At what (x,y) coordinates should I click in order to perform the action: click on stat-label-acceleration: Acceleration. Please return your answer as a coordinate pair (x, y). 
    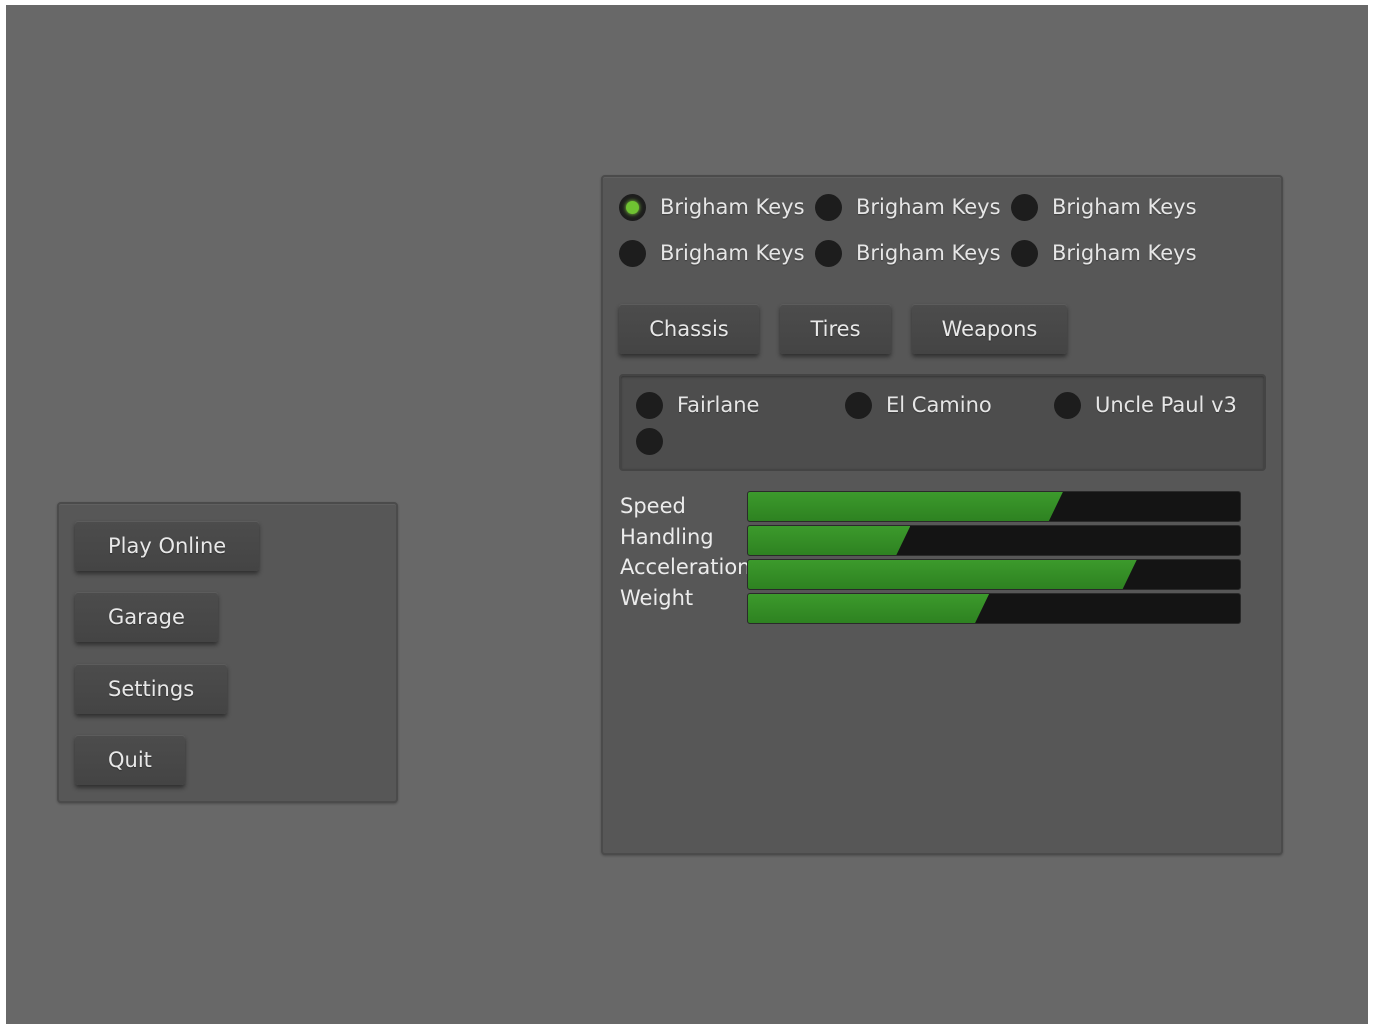
    Looking at the image, I should click on (685, 567).